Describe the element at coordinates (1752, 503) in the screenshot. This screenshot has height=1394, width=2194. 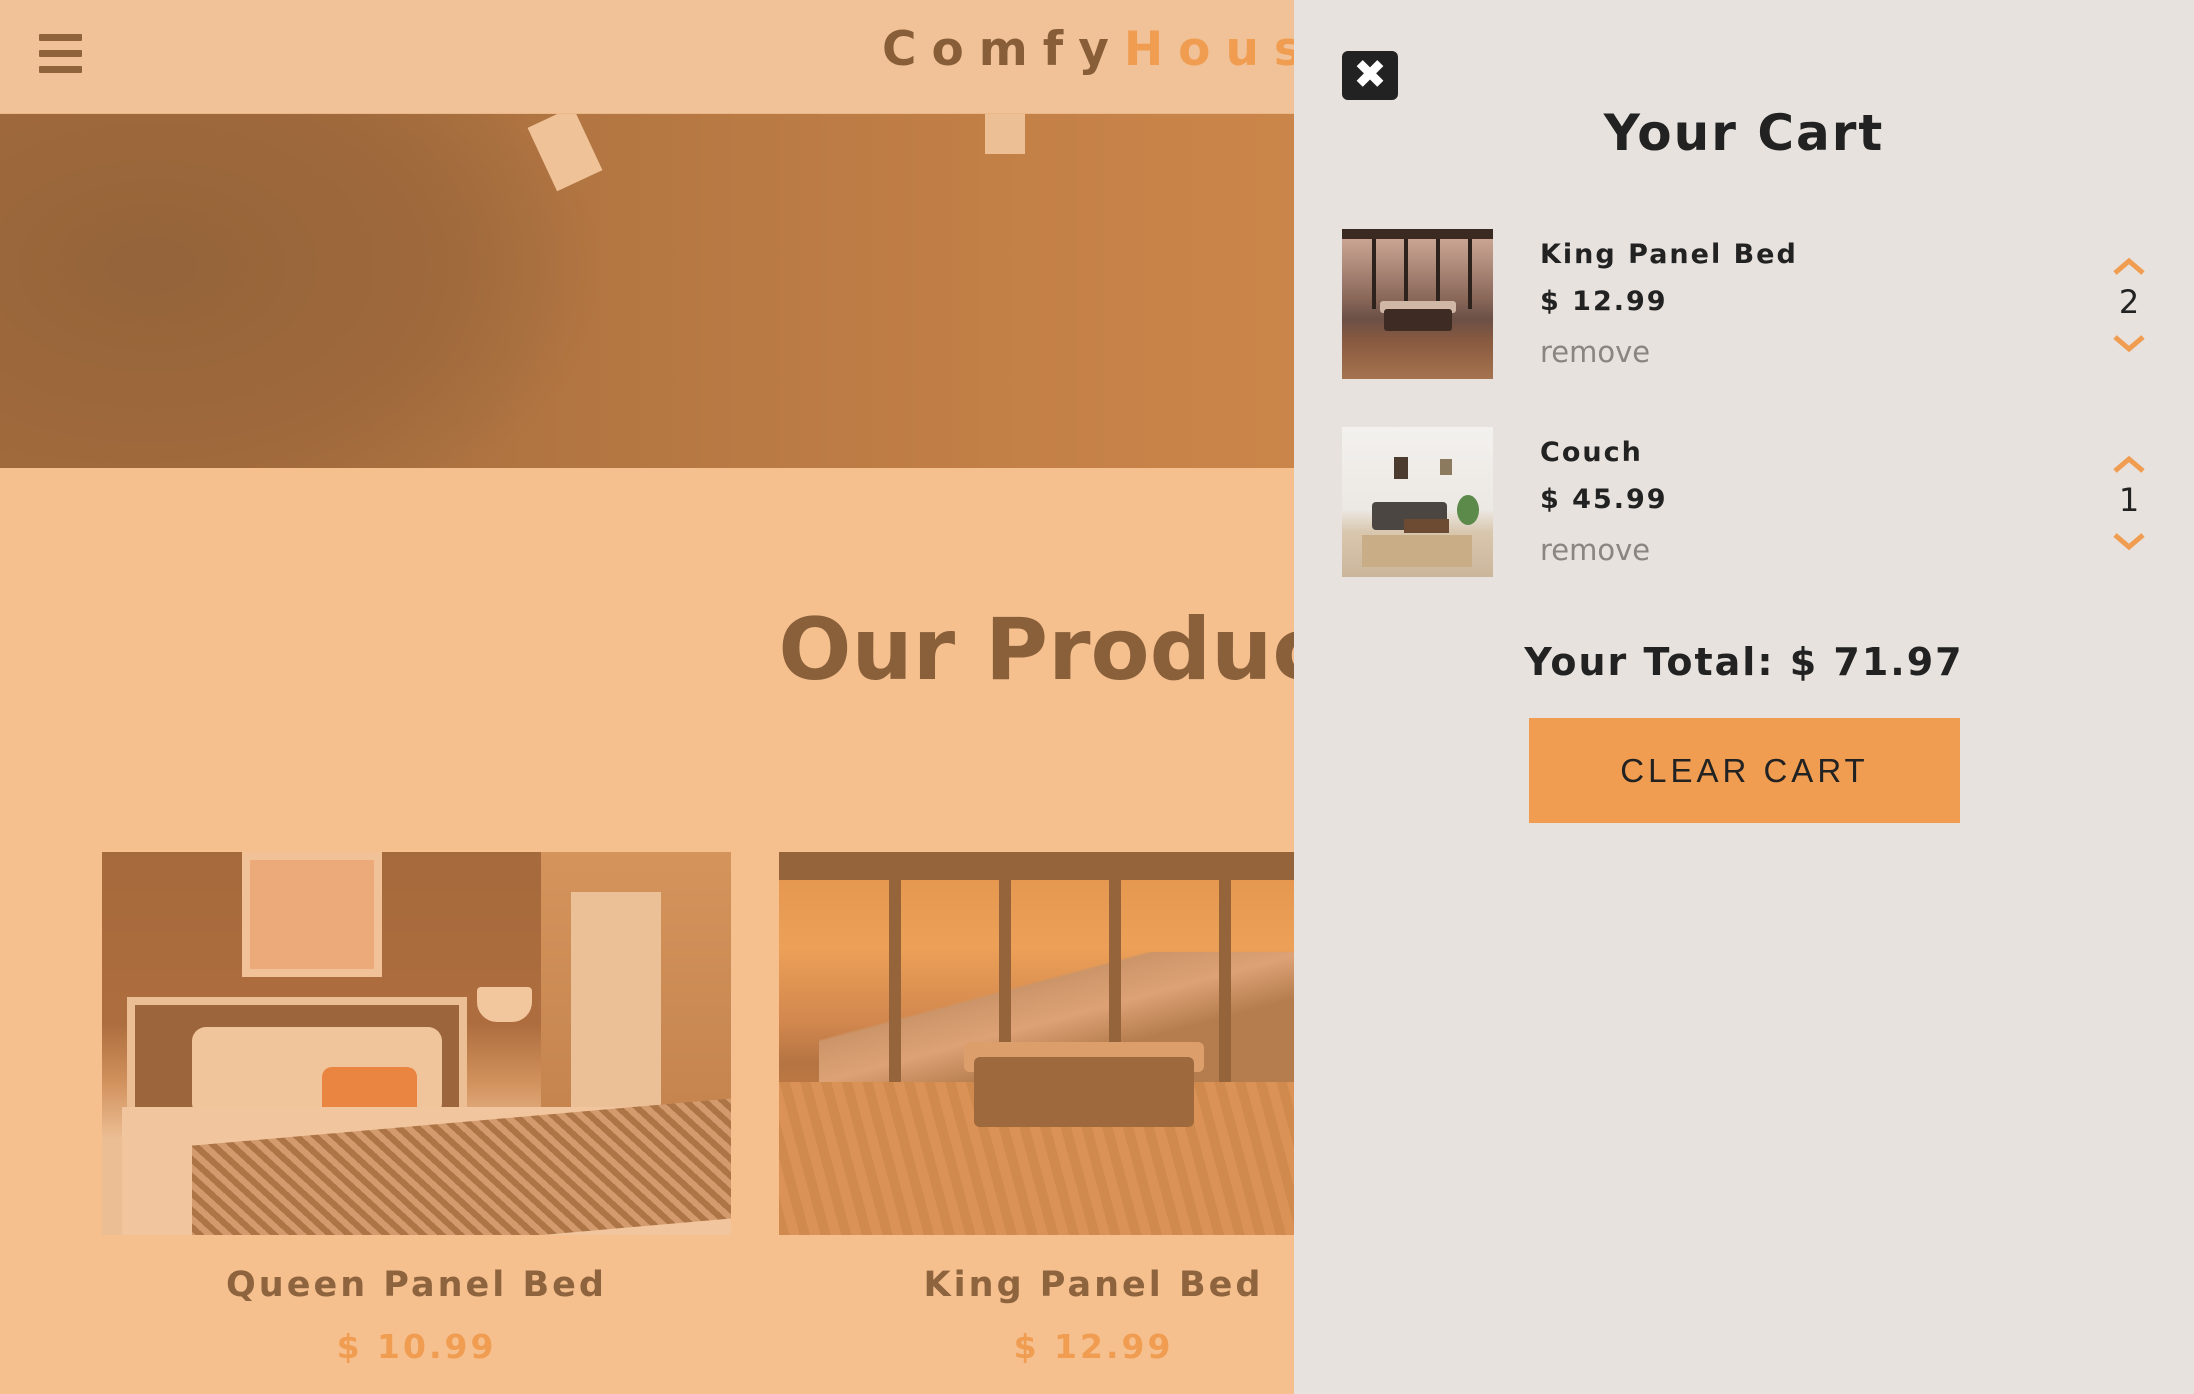
I see `cart-item: Couch $ 45.99 remove 1` at that location.